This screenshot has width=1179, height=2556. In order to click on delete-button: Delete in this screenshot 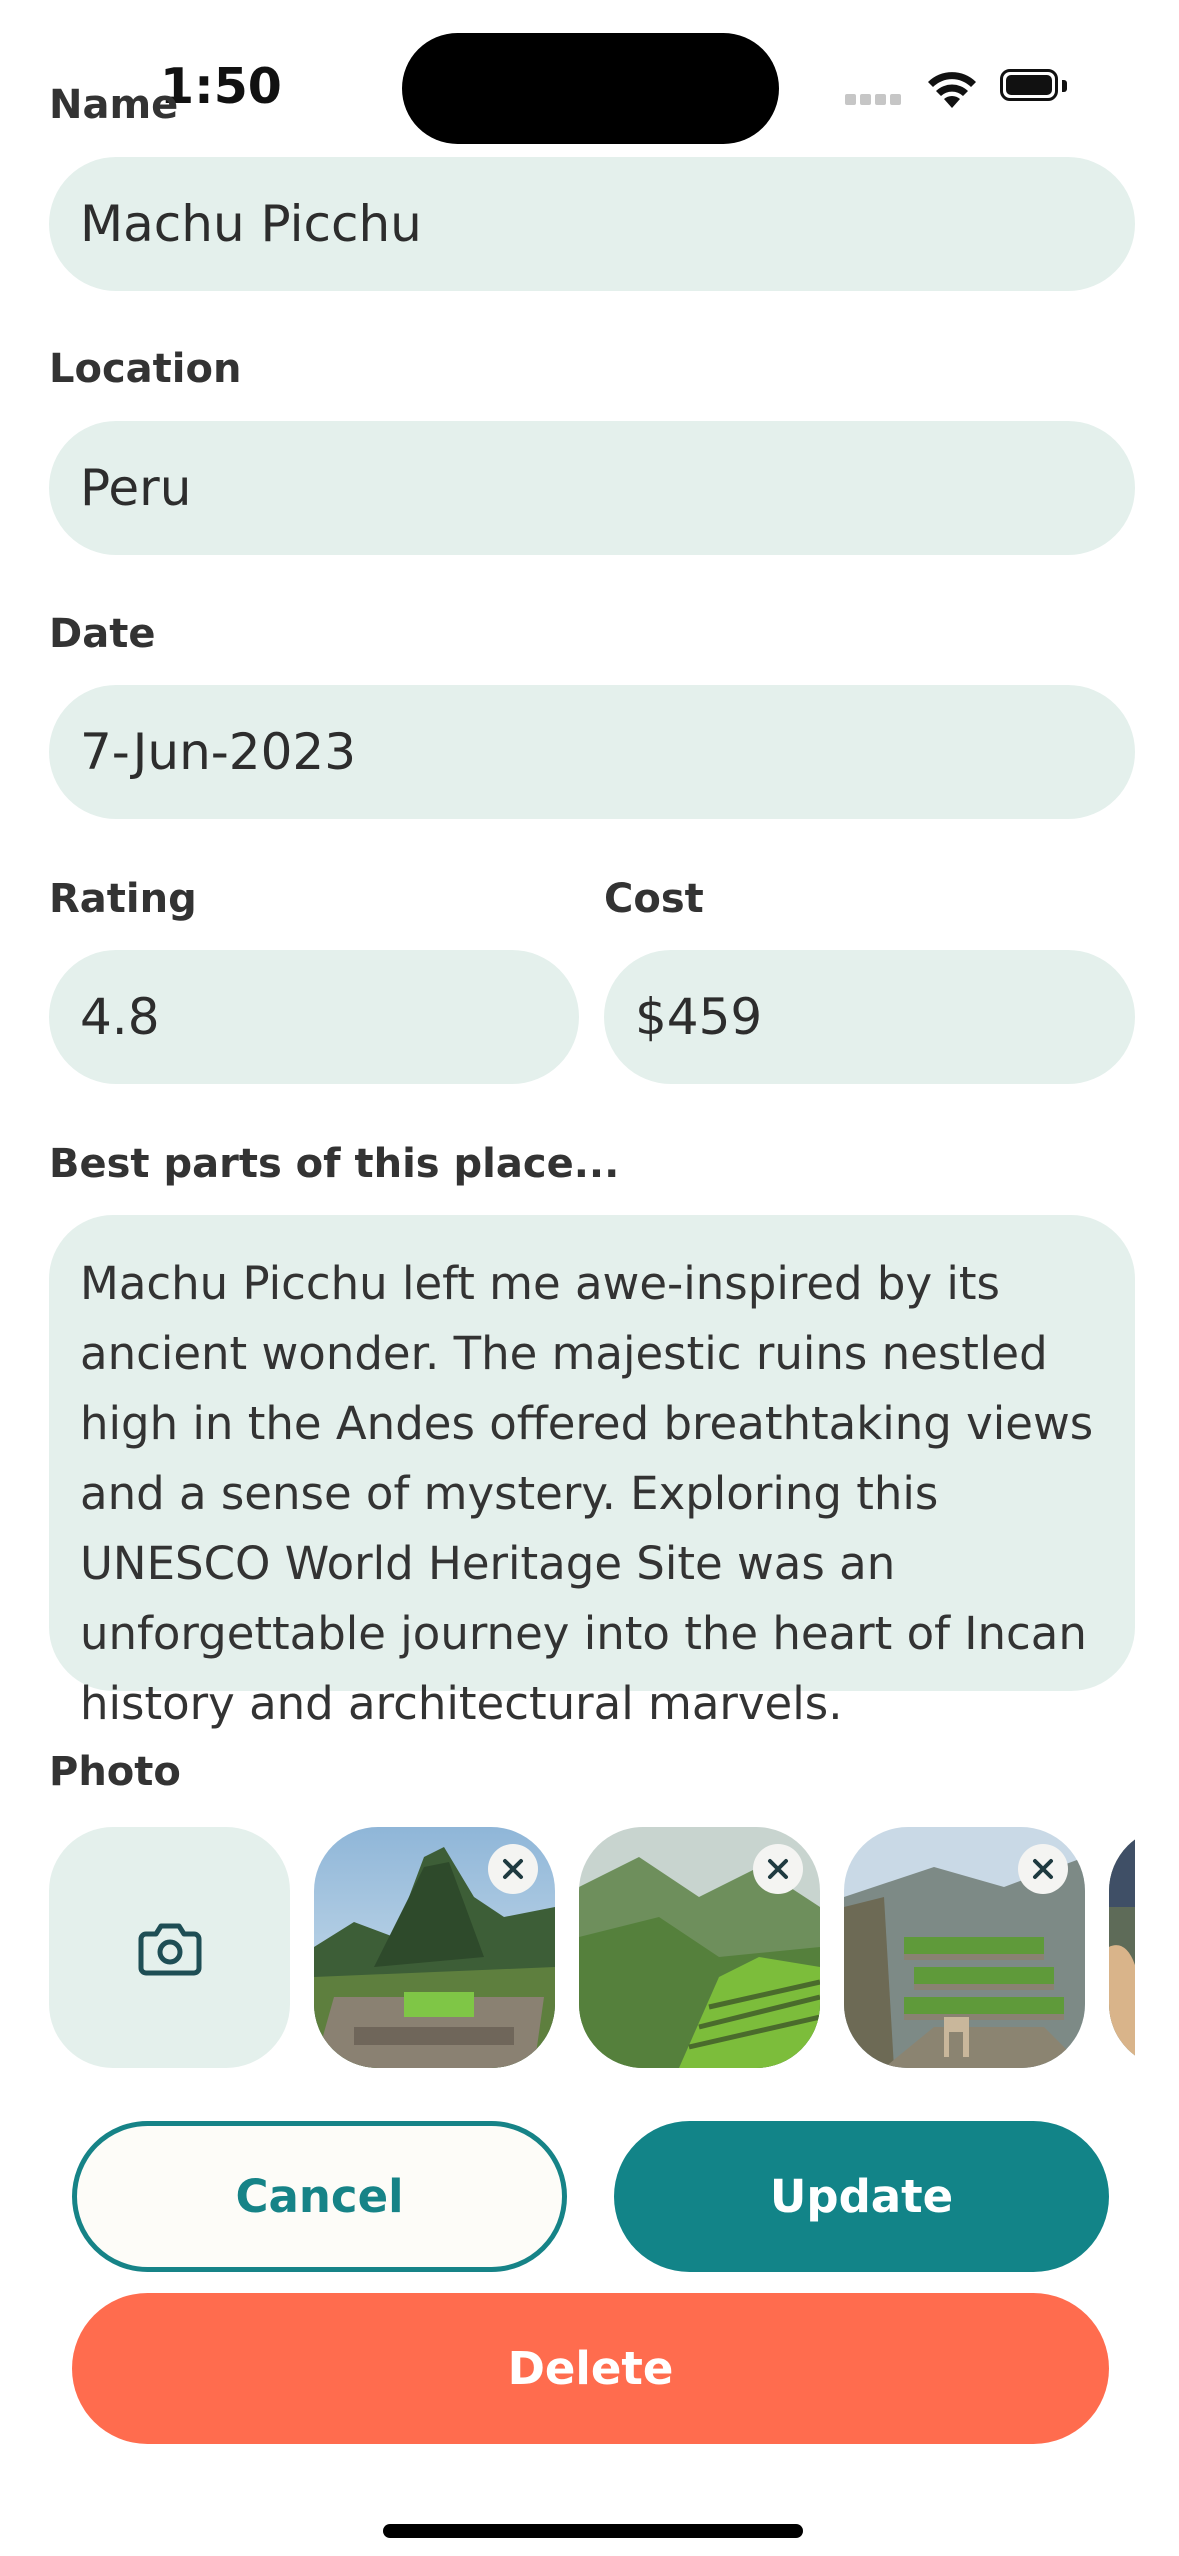, I will do `click(590, 2368)`.